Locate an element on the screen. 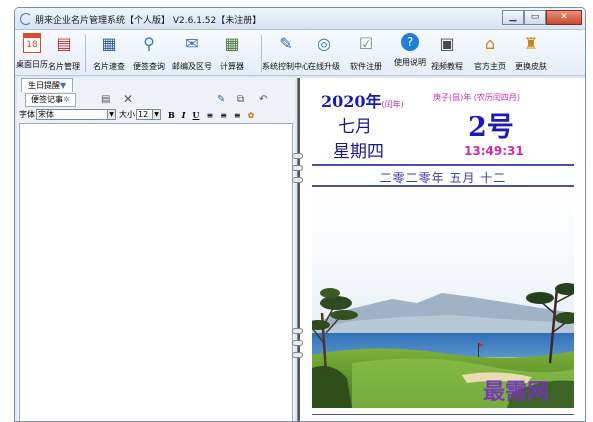 This screenshot has width=593, height=422. toolbar-button: ▦ 计算器 is located at coordinates (232, 52).